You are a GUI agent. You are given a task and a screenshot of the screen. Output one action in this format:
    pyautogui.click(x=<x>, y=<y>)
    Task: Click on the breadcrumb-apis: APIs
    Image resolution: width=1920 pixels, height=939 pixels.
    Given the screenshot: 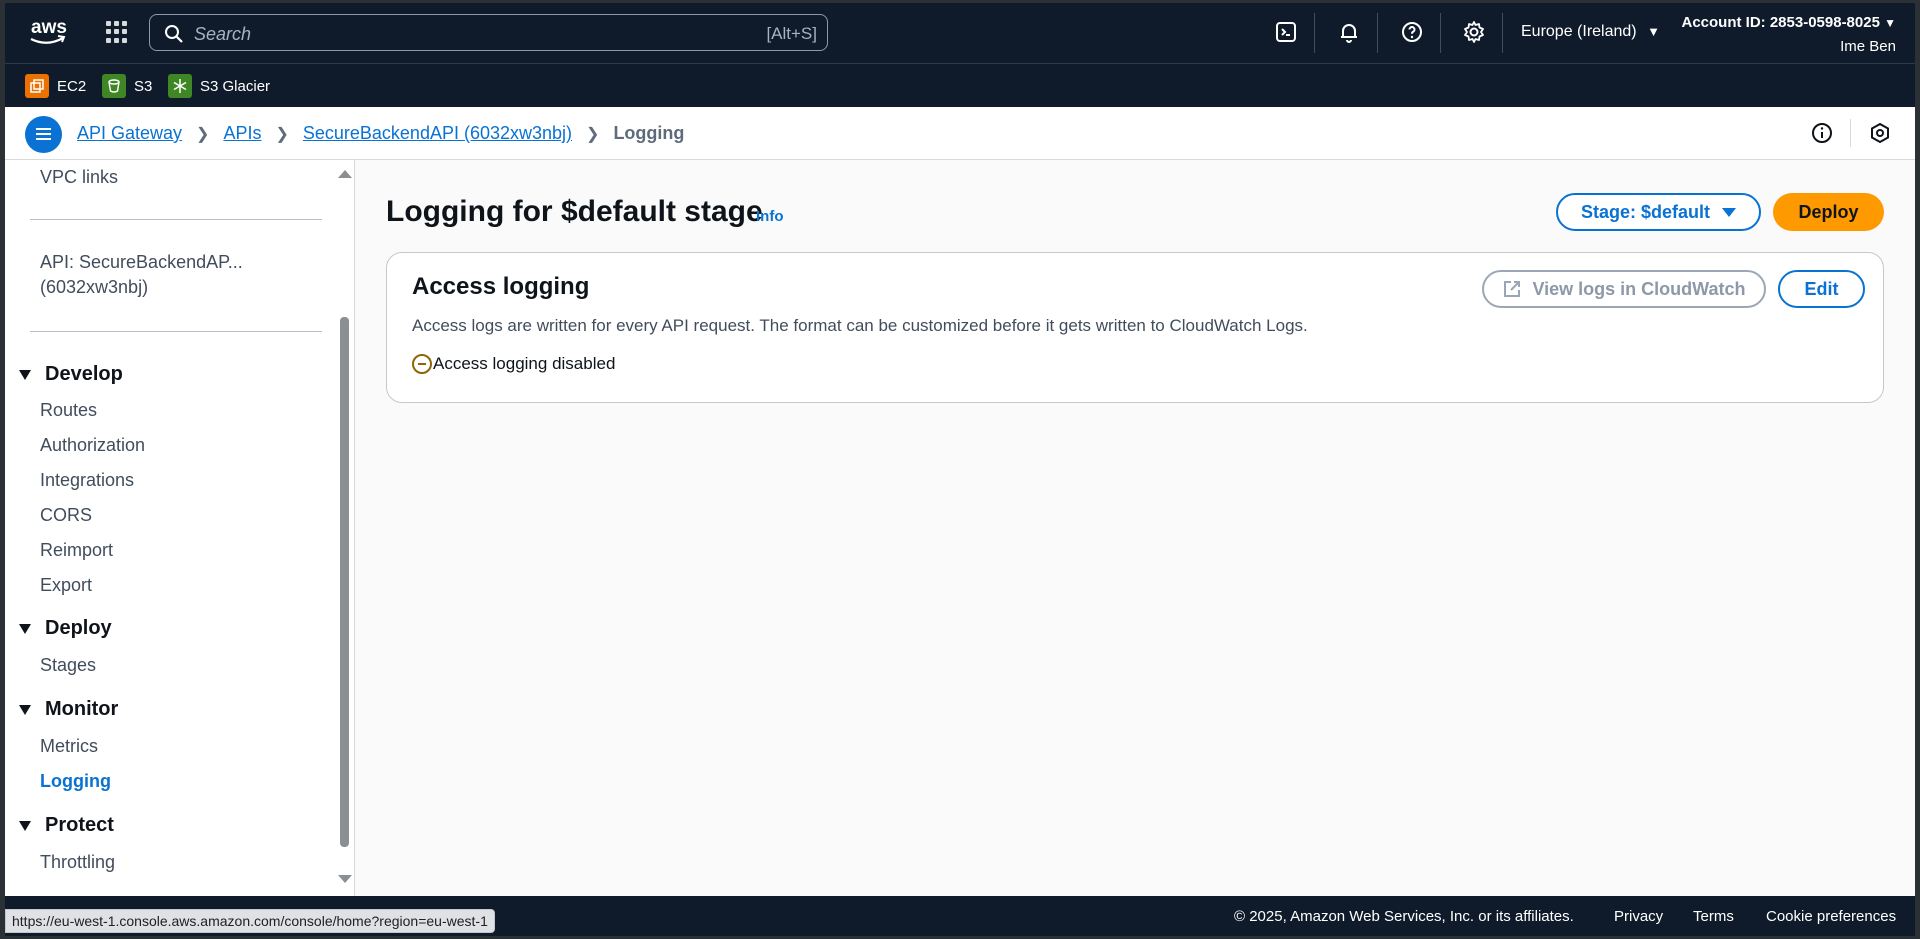 What is the action you would take?
    pyautogui.click(x=242, y=133)
    